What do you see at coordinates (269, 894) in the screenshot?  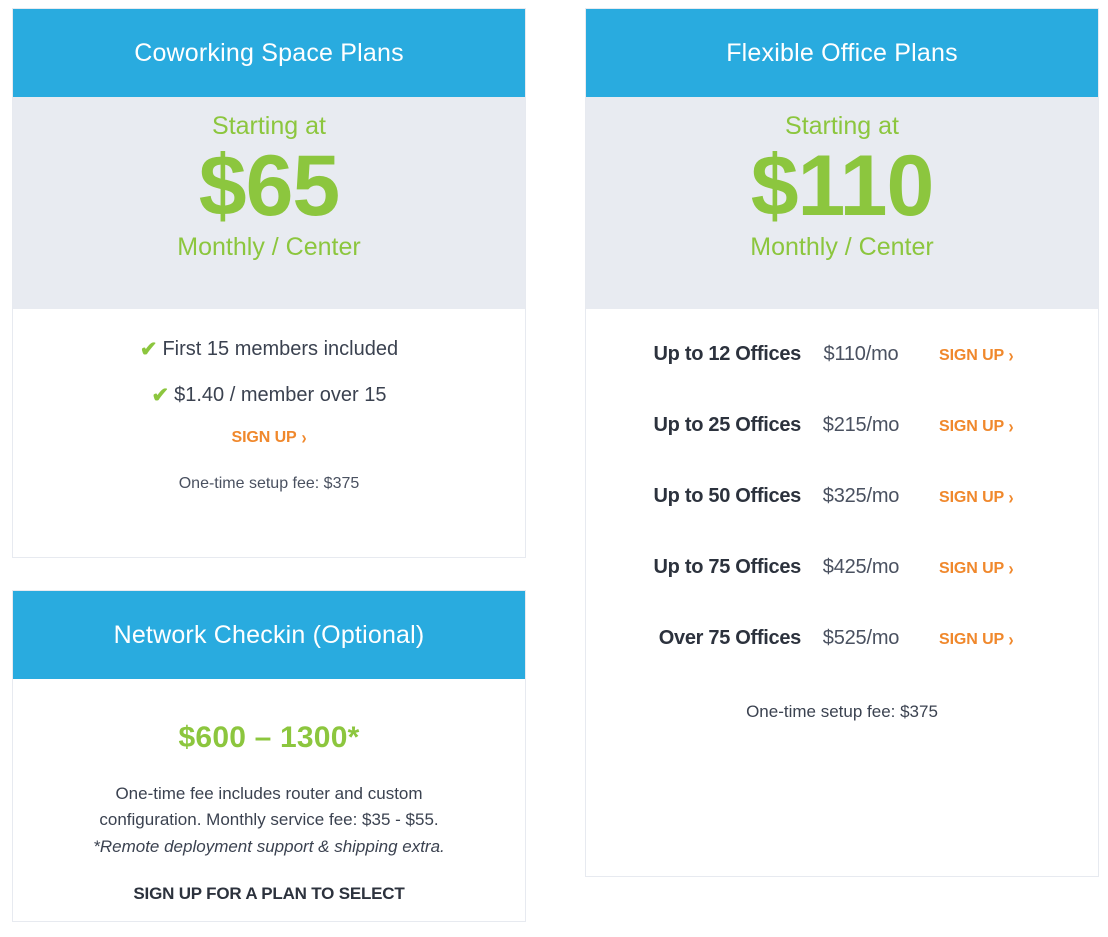 I see `network-checkin-sign-up-button: SIGN UP FOR A PLAN TO SELECT` at bounding box center [269, 894].